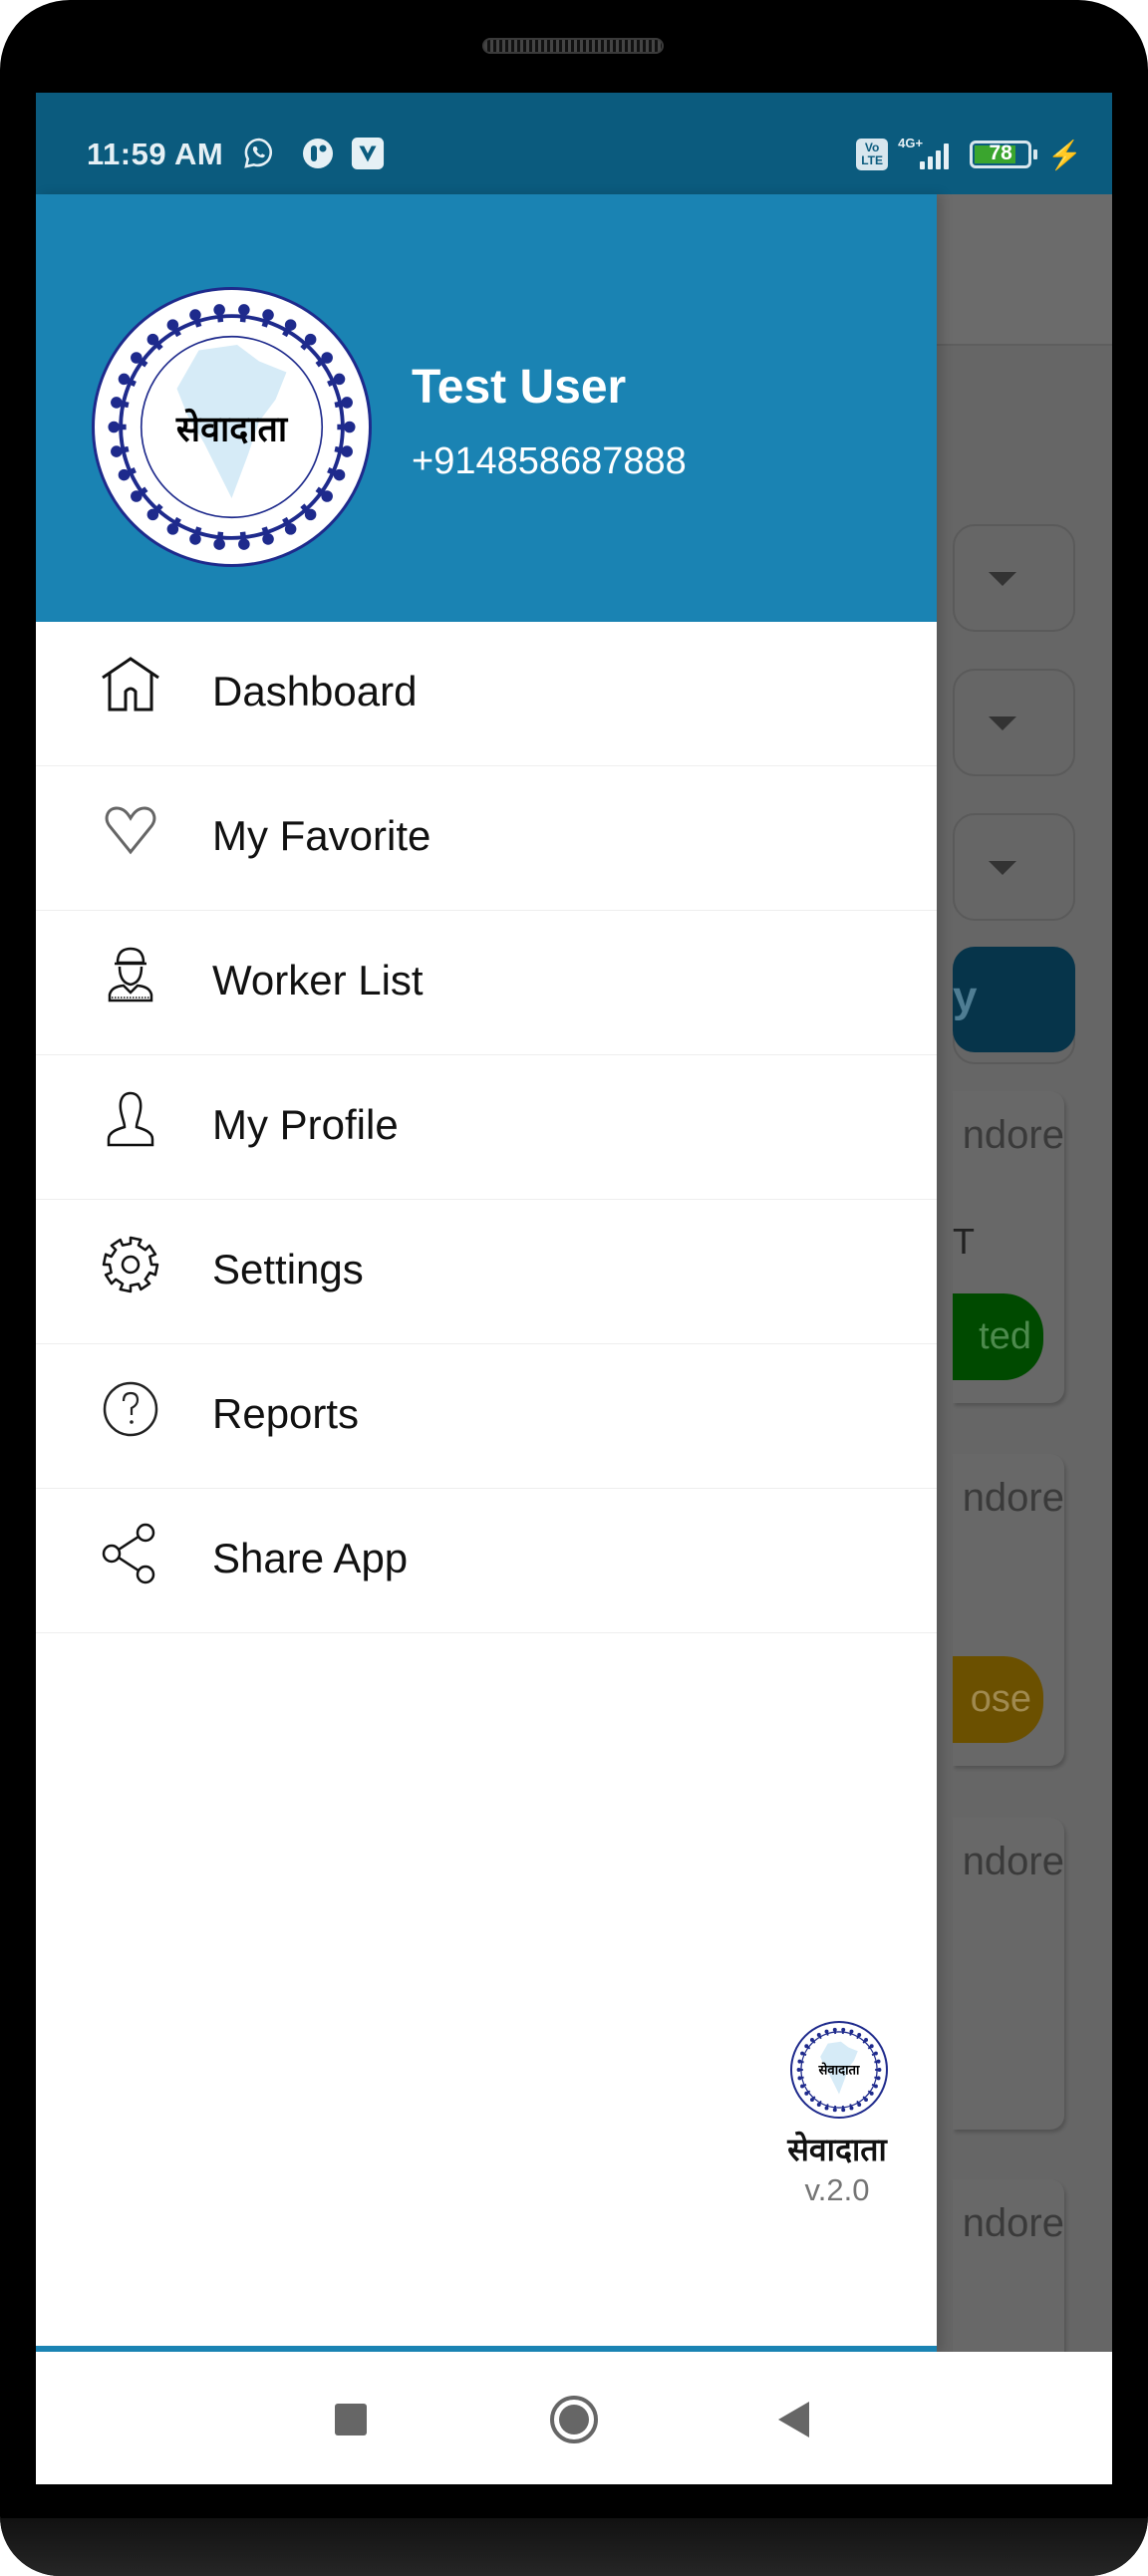  What do you see at coordinates (155, 154) in the screenshot?
I see `status-time: 11:59 AM` at bounding box center [155, 154].